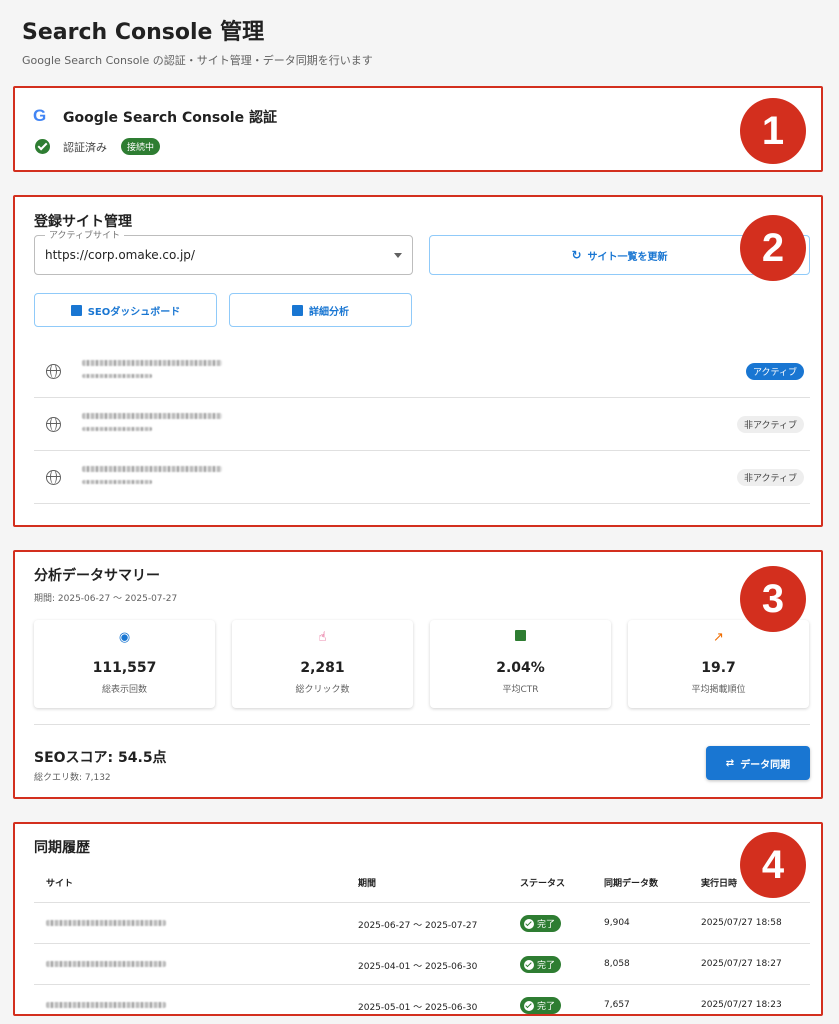  I want to click on callout-1: 1, so click(773, 131).